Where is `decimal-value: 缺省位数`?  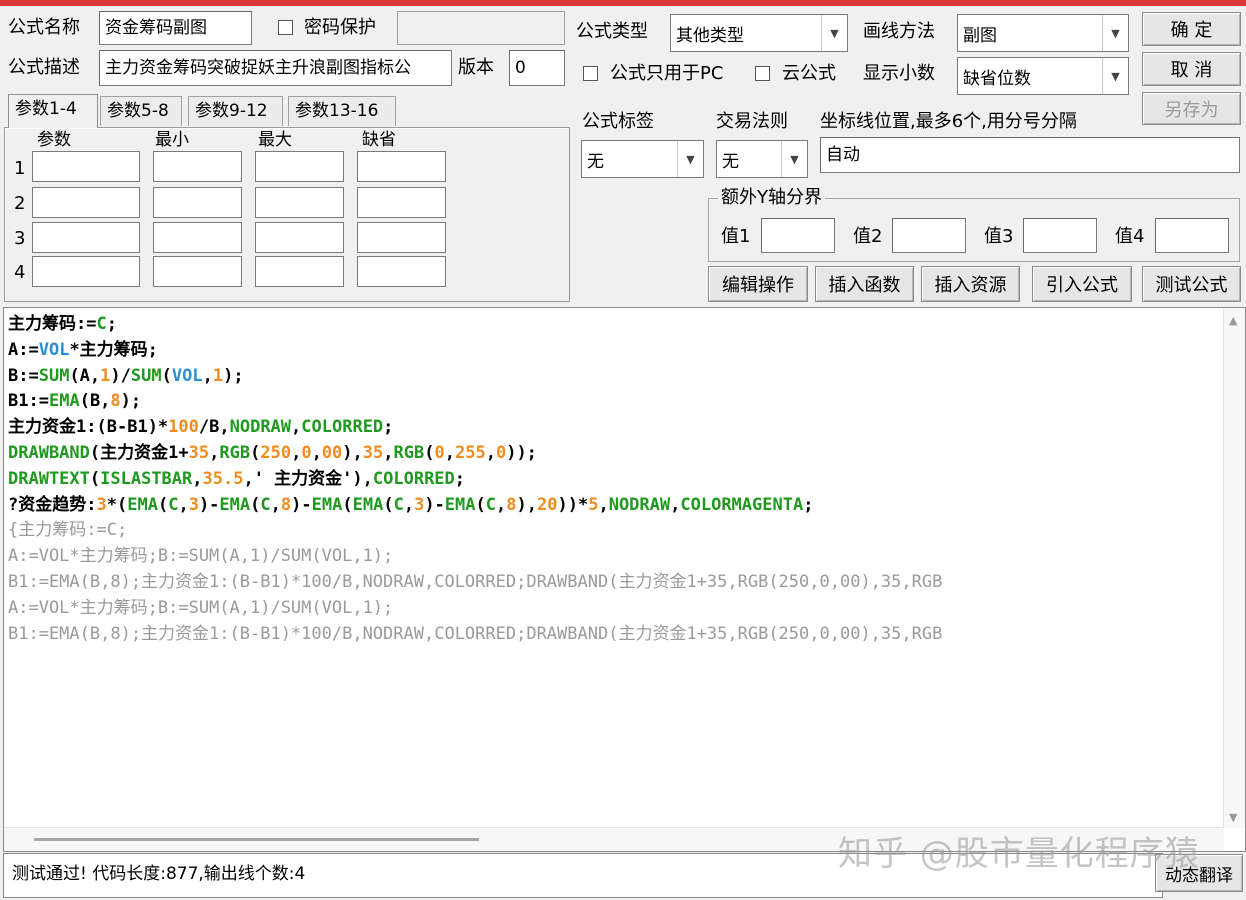
decimal-value: 缺省位数 is located at coordinates (997, 78).